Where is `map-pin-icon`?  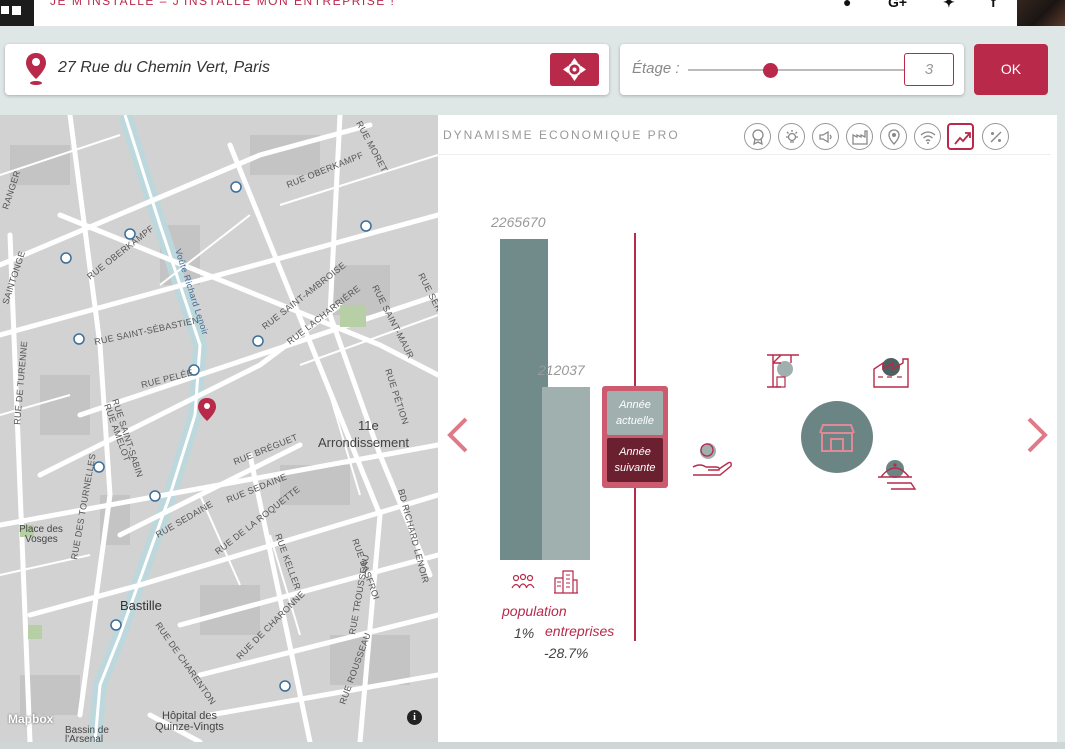
map-pin-icon is located at coordinates (36, 69).